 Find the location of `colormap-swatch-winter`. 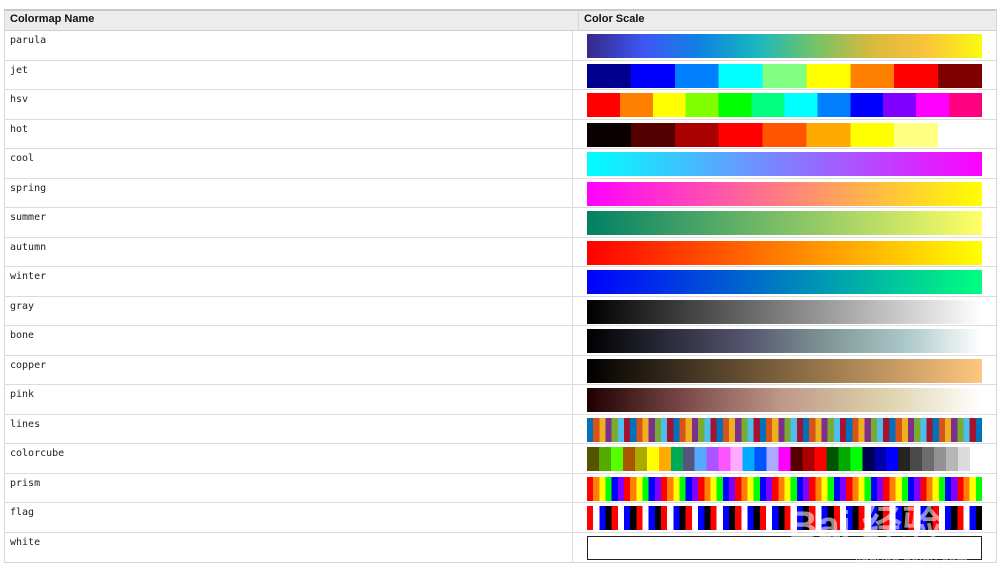

colormap-swatch-winter is located at coordinates (784, 282).